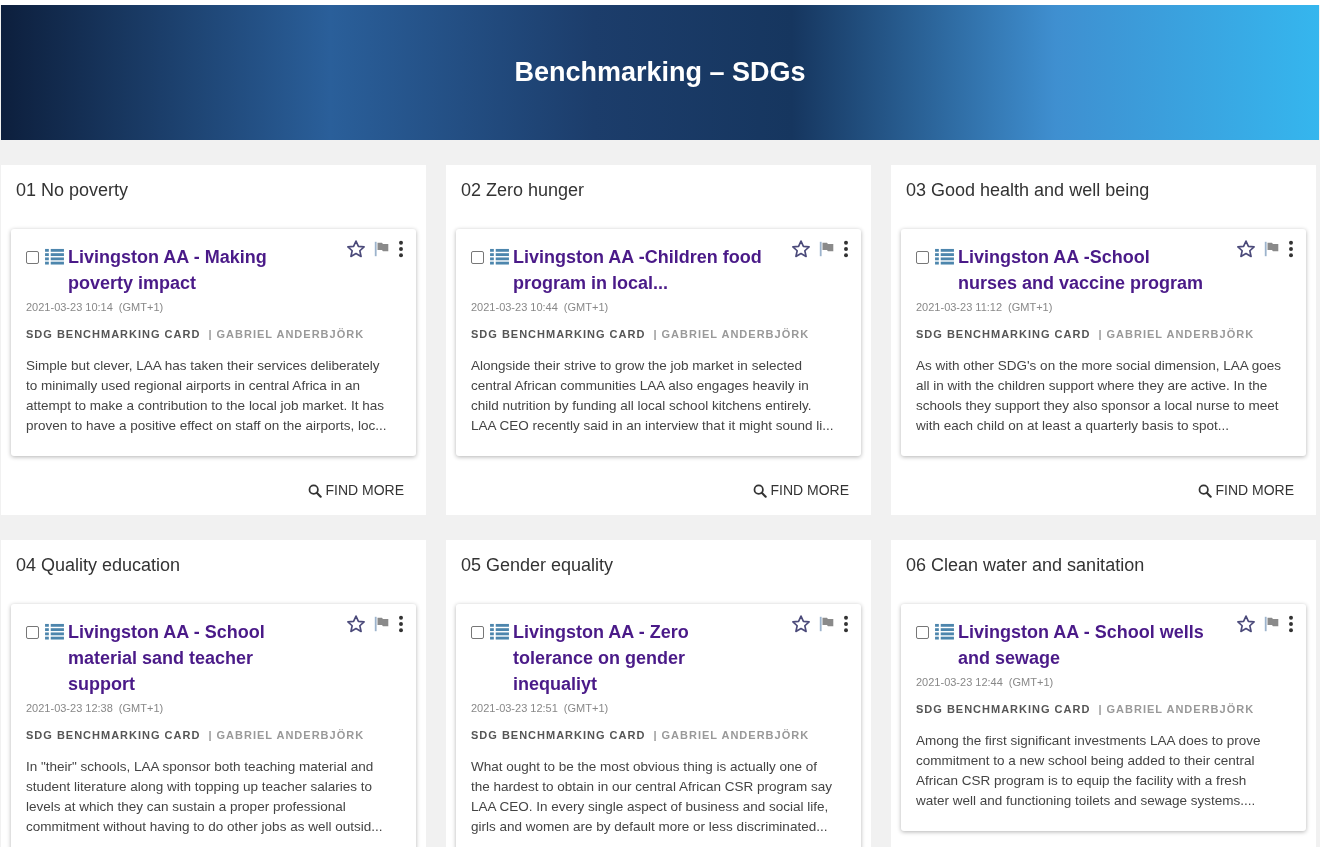 This screenshot has width=1320, height=847. I want to click on card-title-link: Livingston AA - Making poverty impact, so click(173, 270).